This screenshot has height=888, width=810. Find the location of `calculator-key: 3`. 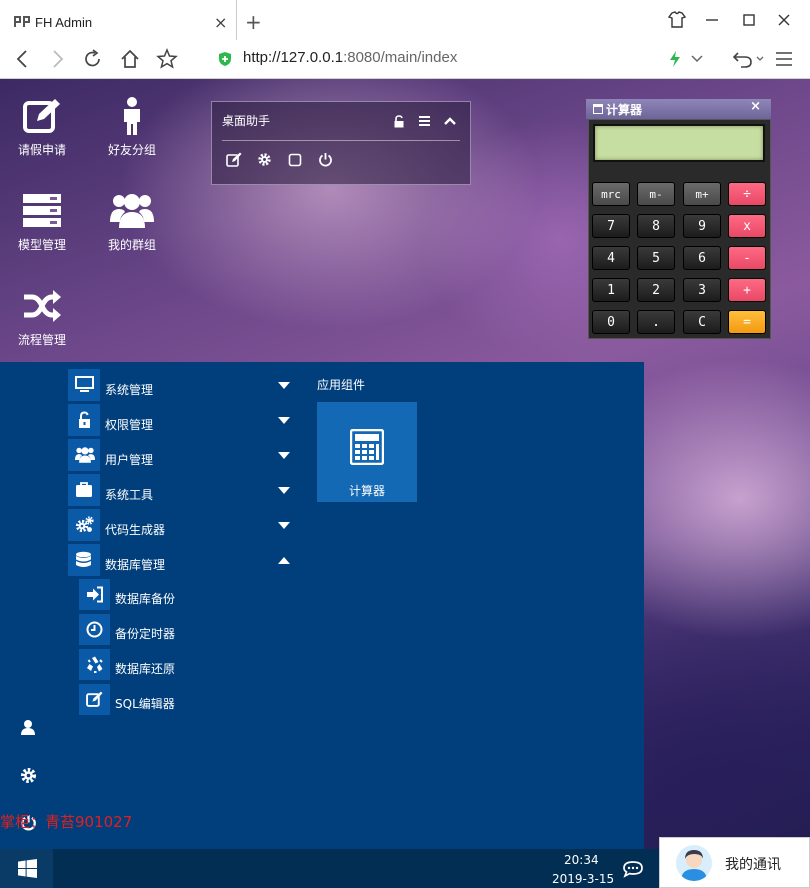

calculator-key: 3 is located at coordinates (702, 290).